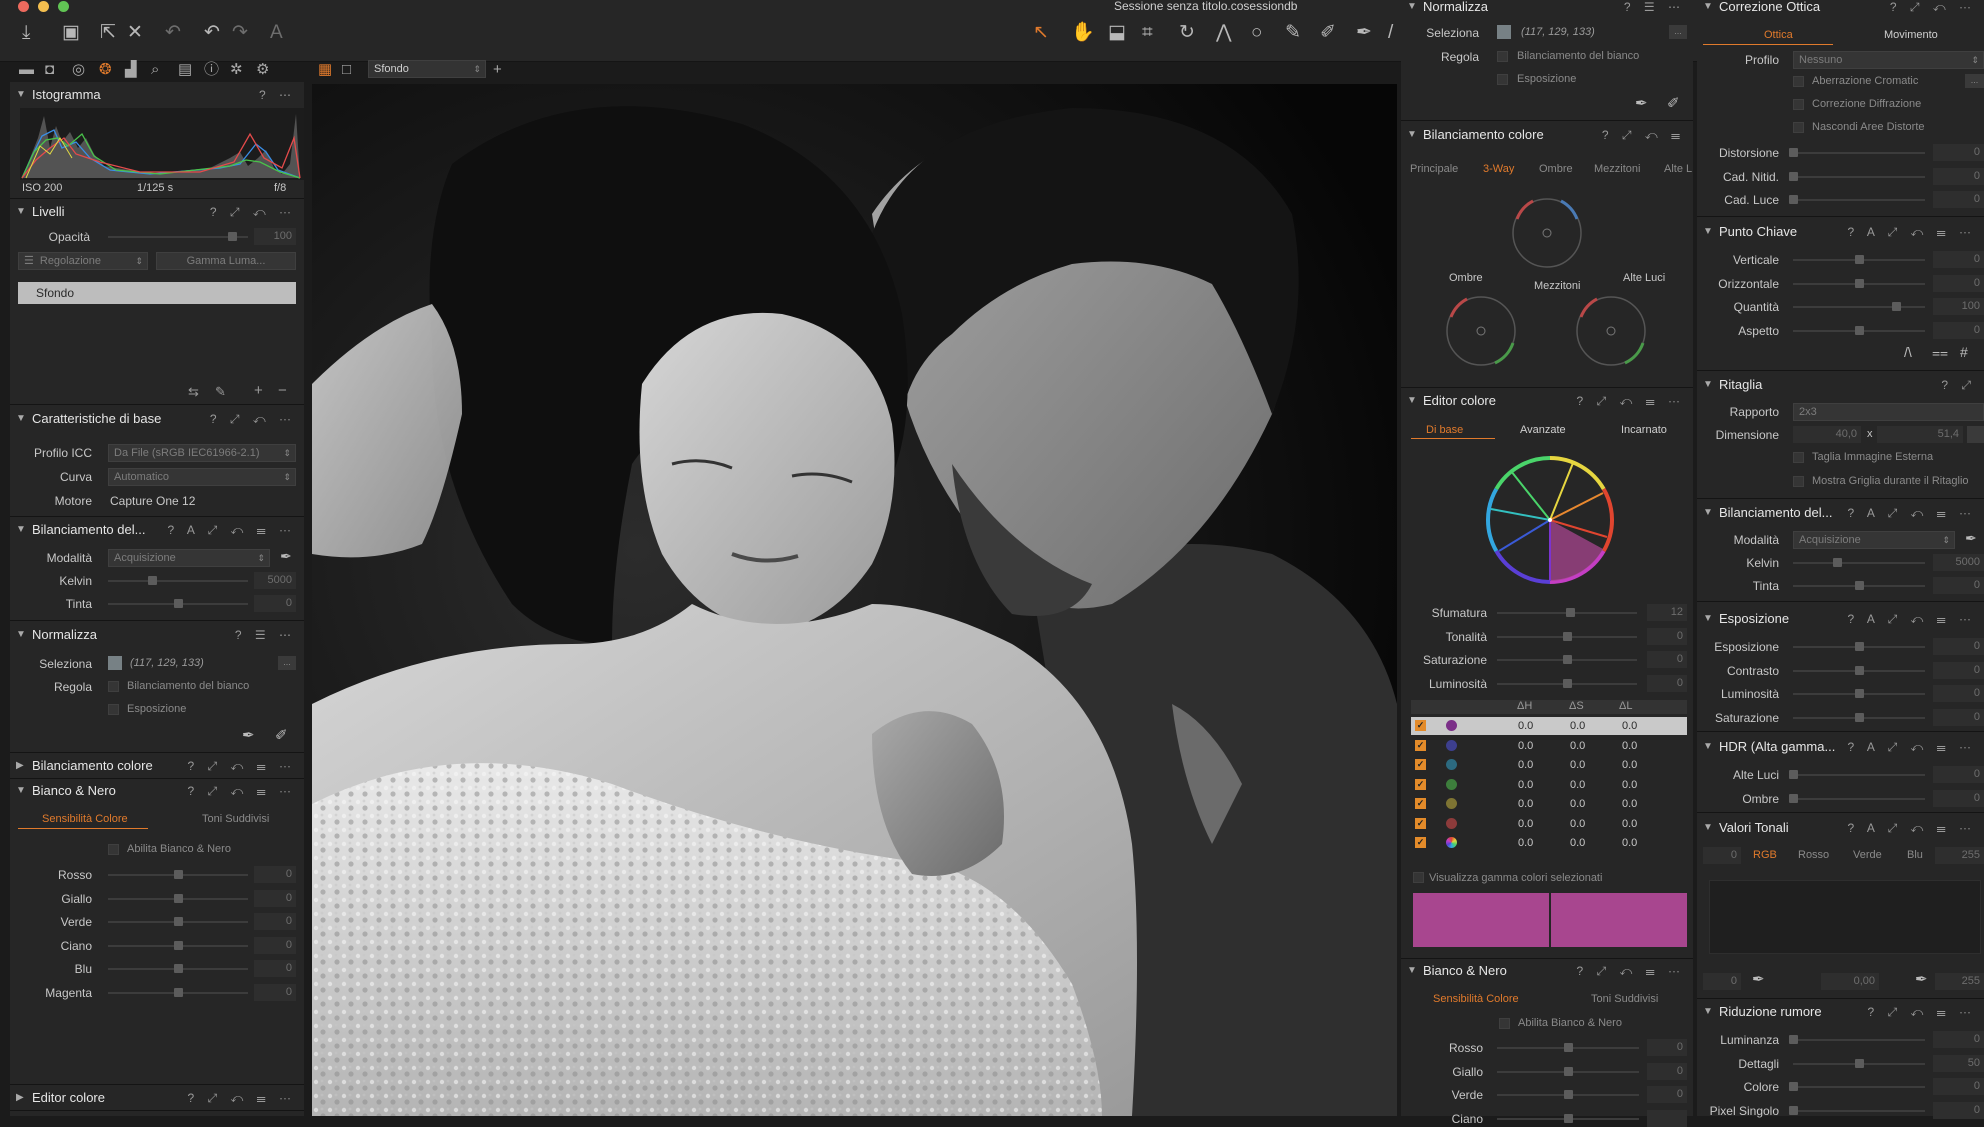 The width and height of the screenshot is (1984, 1127). What do you see at coordinates (1958, 798) in the screenshot?
I see `hdr-ombre-value: 0` at bounding box center [1958, 798].